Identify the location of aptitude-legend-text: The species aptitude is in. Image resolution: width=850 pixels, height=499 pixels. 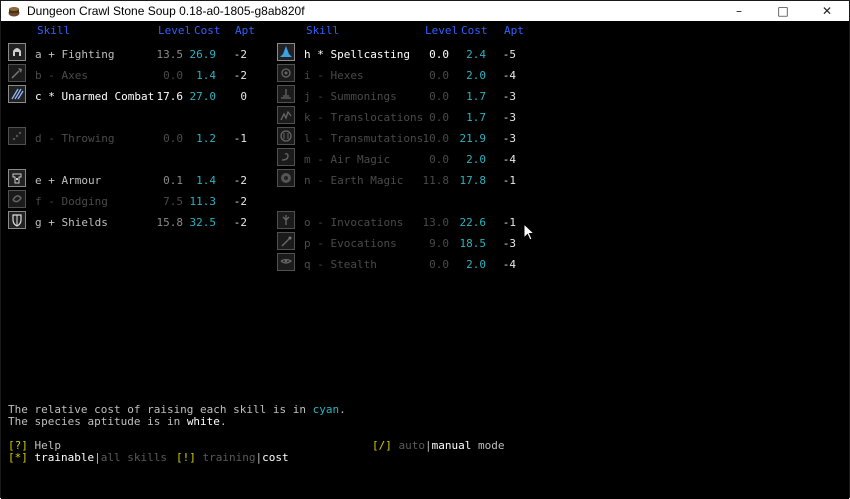
(97, 421).